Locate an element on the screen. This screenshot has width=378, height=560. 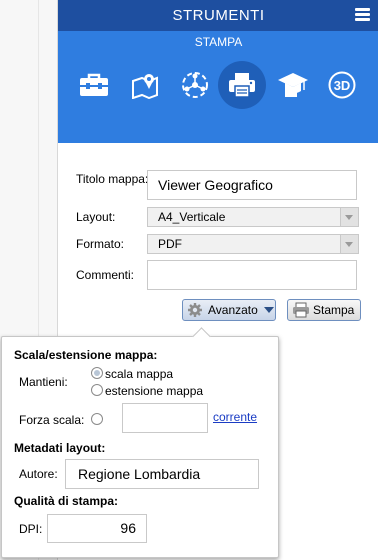
print-label: Stampa is located at coordinates (334, 310).